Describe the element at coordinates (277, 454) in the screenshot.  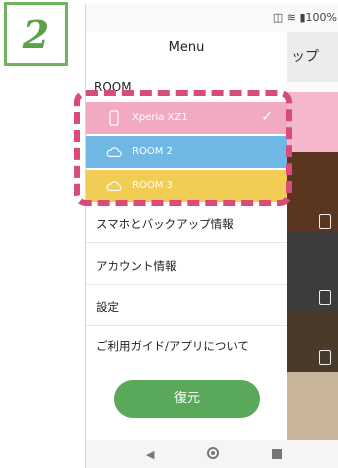
I see `recent-apps-icon` at that location.